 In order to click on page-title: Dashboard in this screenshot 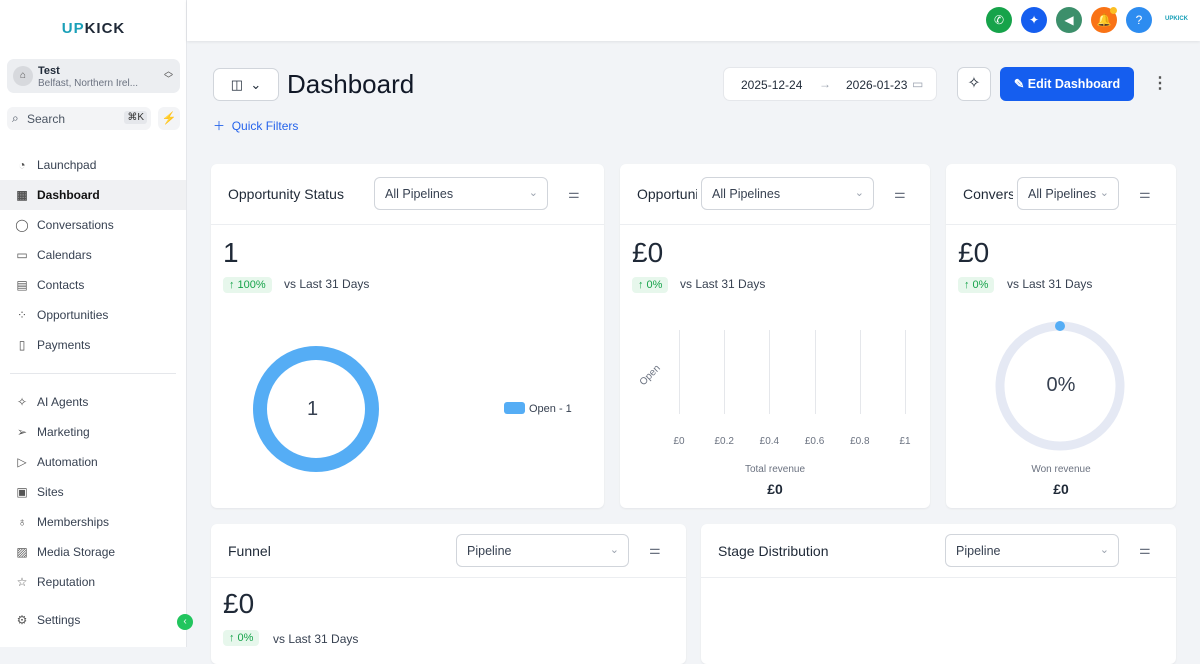, I will do `click(351, 84)`.